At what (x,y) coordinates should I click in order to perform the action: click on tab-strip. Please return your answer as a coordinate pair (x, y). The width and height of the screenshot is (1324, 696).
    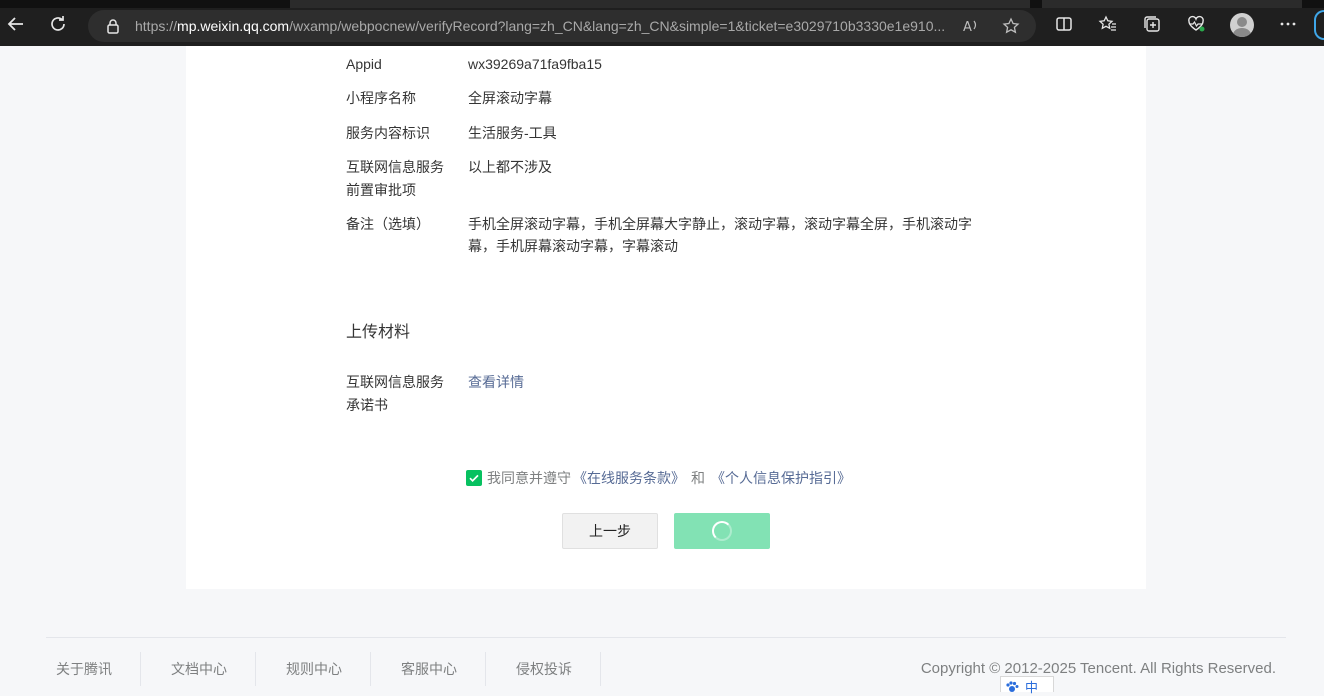
    Looking at the image, I should click on (662, 4).